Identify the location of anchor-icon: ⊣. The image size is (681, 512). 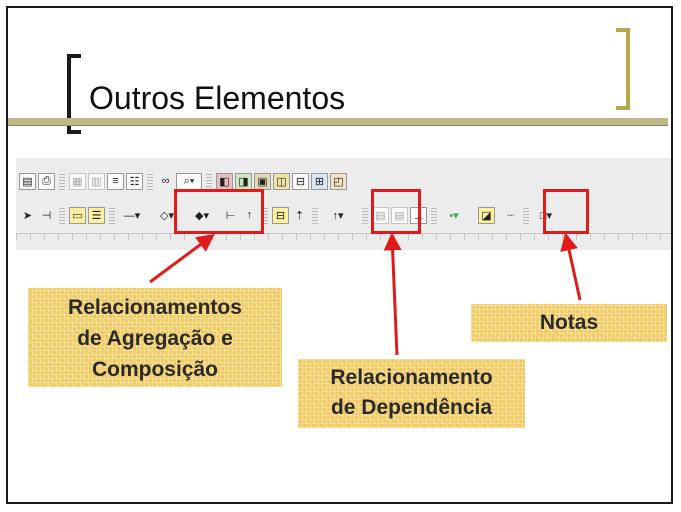
(46, 215).